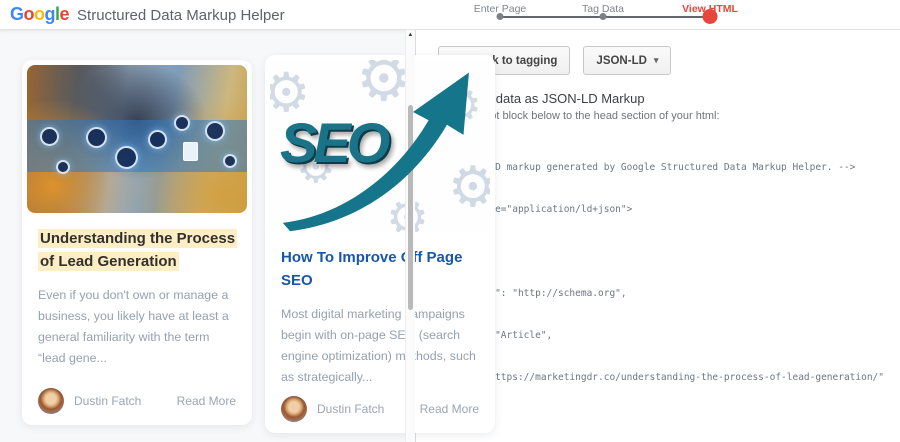 This screenshot has width=900, height=442. I want to click on code-line: "@type": "Article",, so click(498, 335).